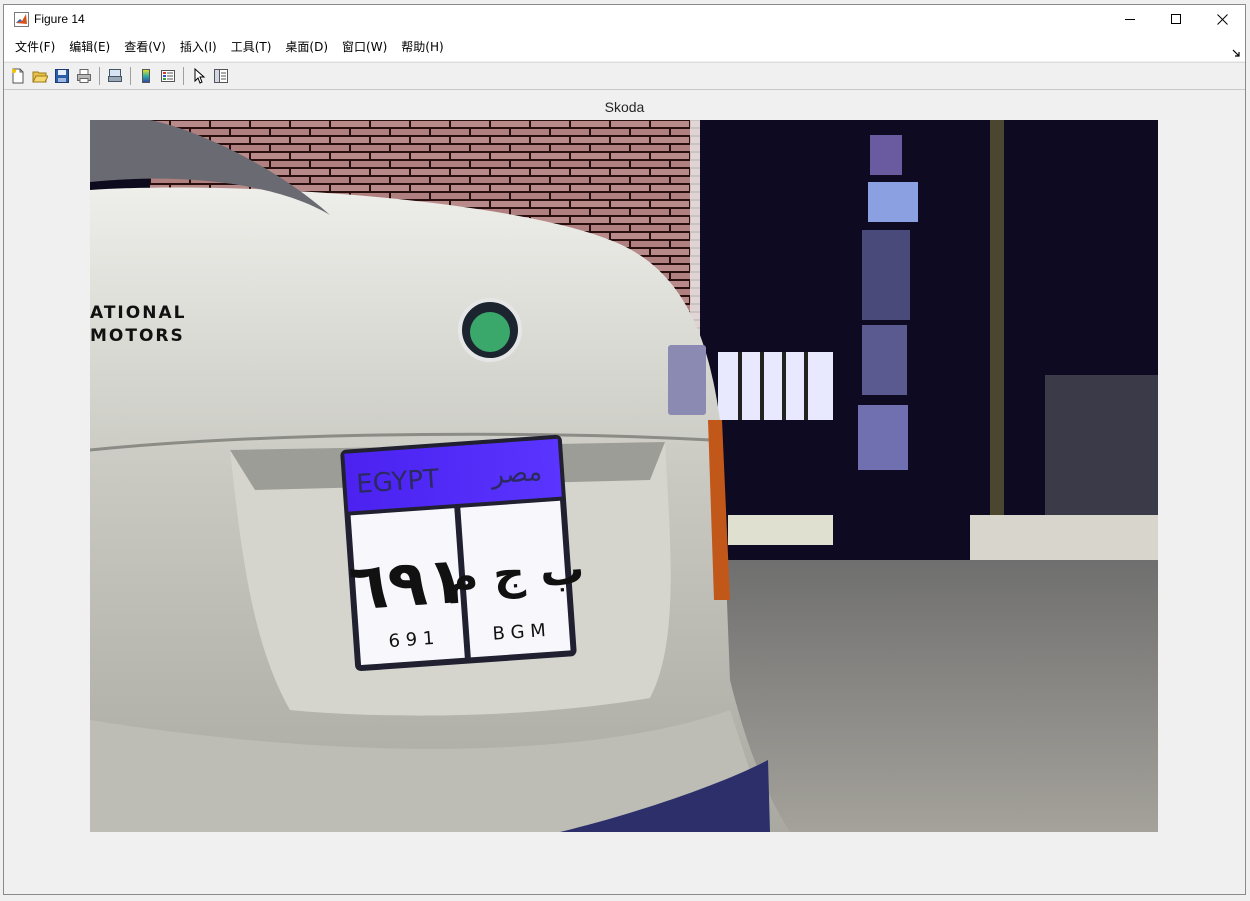 The image size is (1250, 901). What do you see at coordinates (198, 47) in the screenshot?
I see `menu-insert: 插入(I)` at bounding box center [198, 47].